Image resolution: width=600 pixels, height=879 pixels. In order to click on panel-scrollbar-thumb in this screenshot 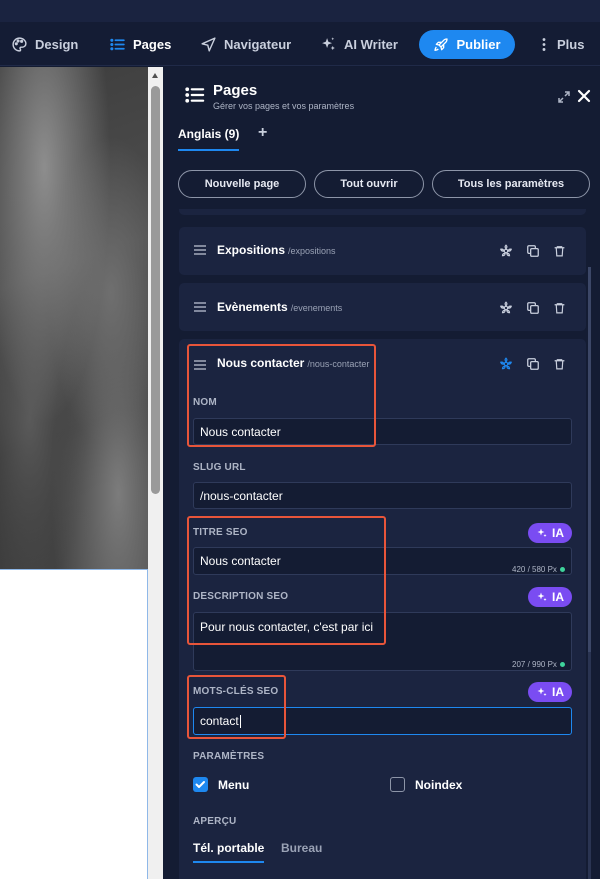, I will do `click(589, 459)`.